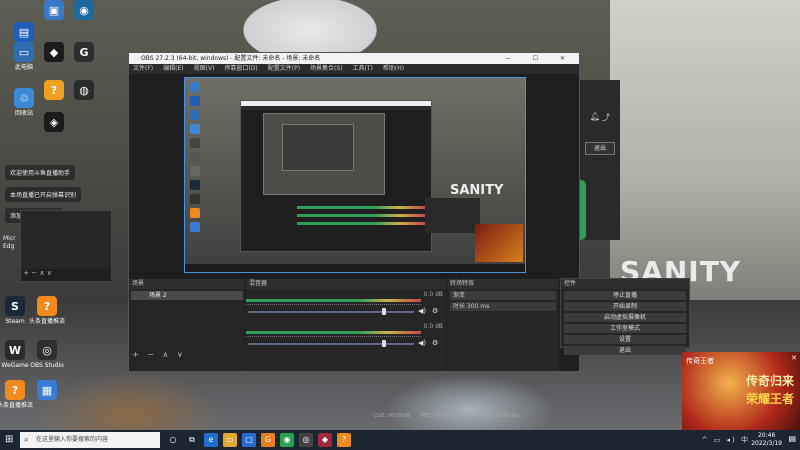 This screenshot has height=450, width=800. I want to click on desktop-icon: ◈, so click(54, 123).